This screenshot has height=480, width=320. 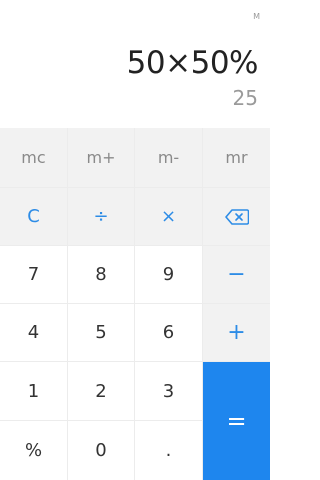 What do you see at coordinates (169, 275) in the screenshot?
I see `digit-9-button: 9` at bounding box center [169, 275].